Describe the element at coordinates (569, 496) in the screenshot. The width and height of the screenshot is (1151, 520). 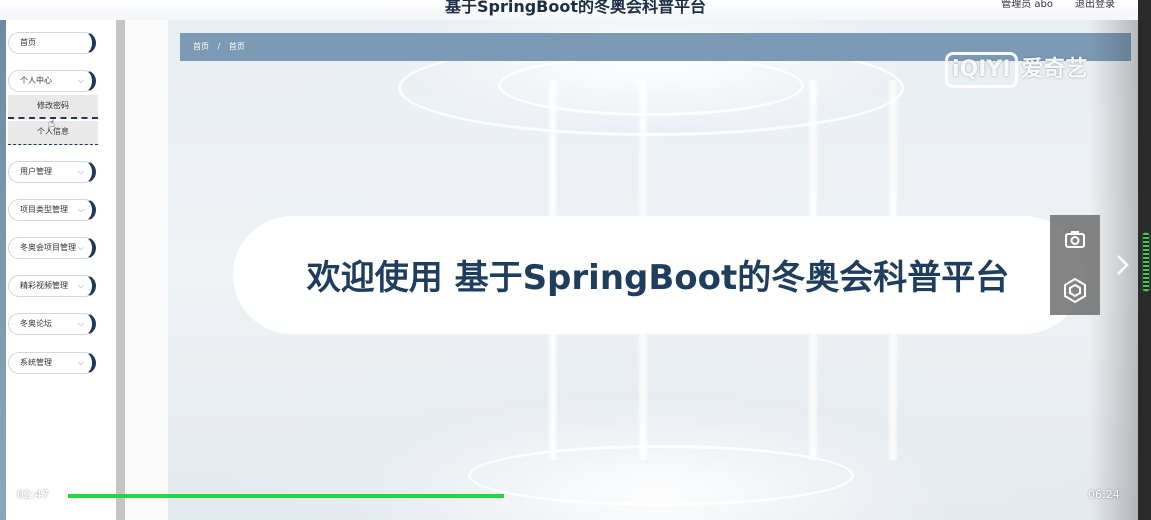
I see `progress-bar` at that location.